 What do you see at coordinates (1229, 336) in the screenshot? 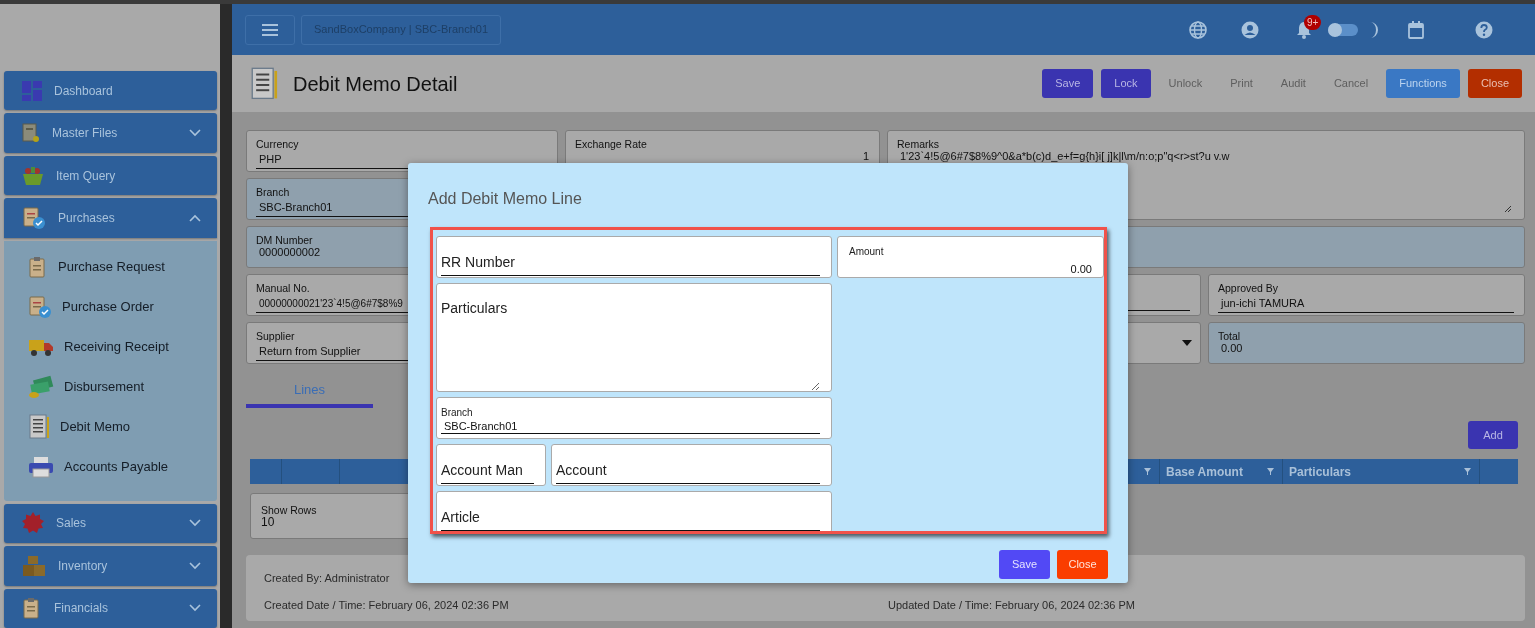
I see `field-label: Total` at bounding box center [1229, 336].